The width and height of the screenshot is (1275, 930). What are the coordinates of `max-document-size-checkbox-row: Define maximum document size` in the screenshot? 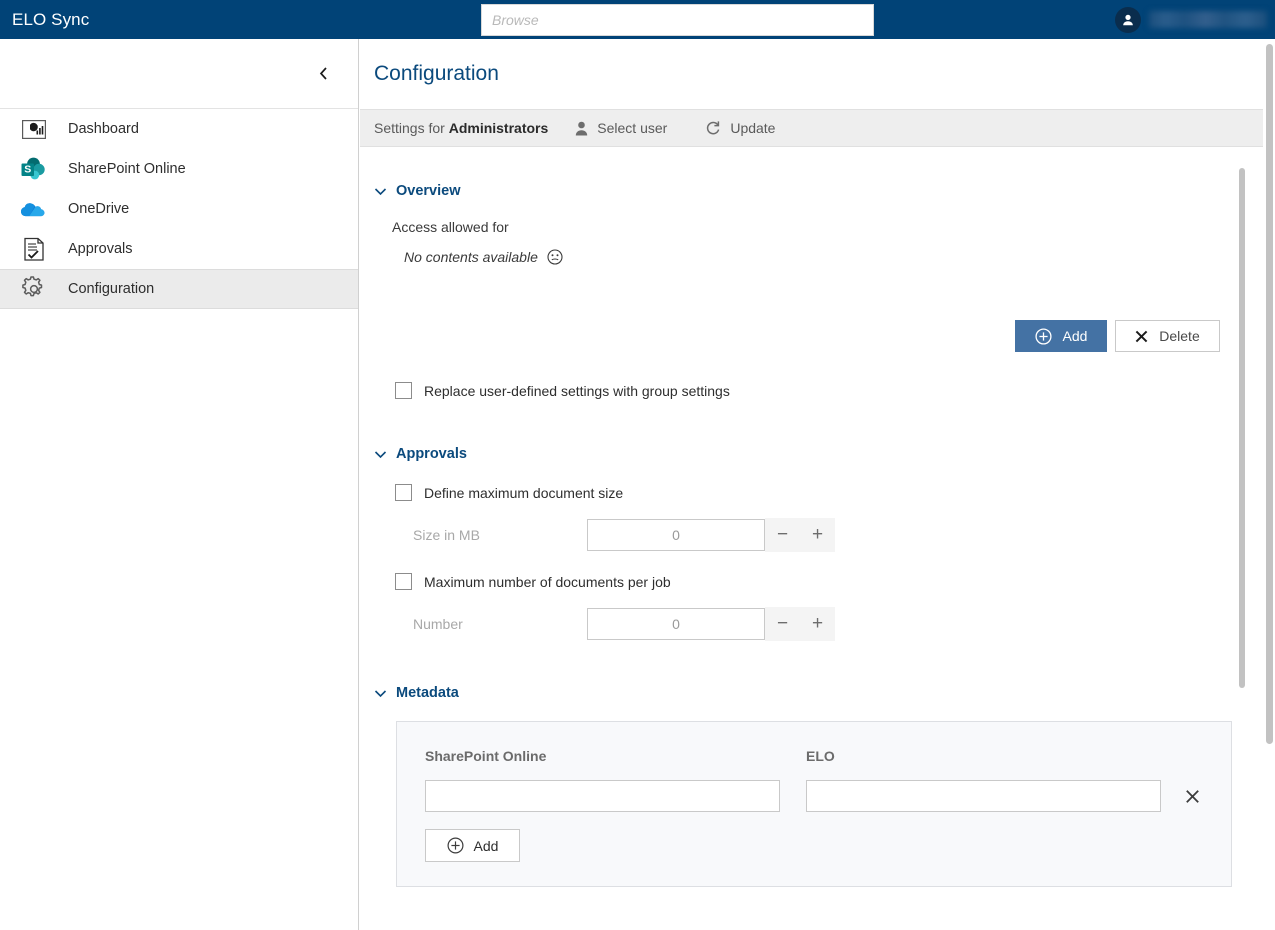 It's located at (814, 492).